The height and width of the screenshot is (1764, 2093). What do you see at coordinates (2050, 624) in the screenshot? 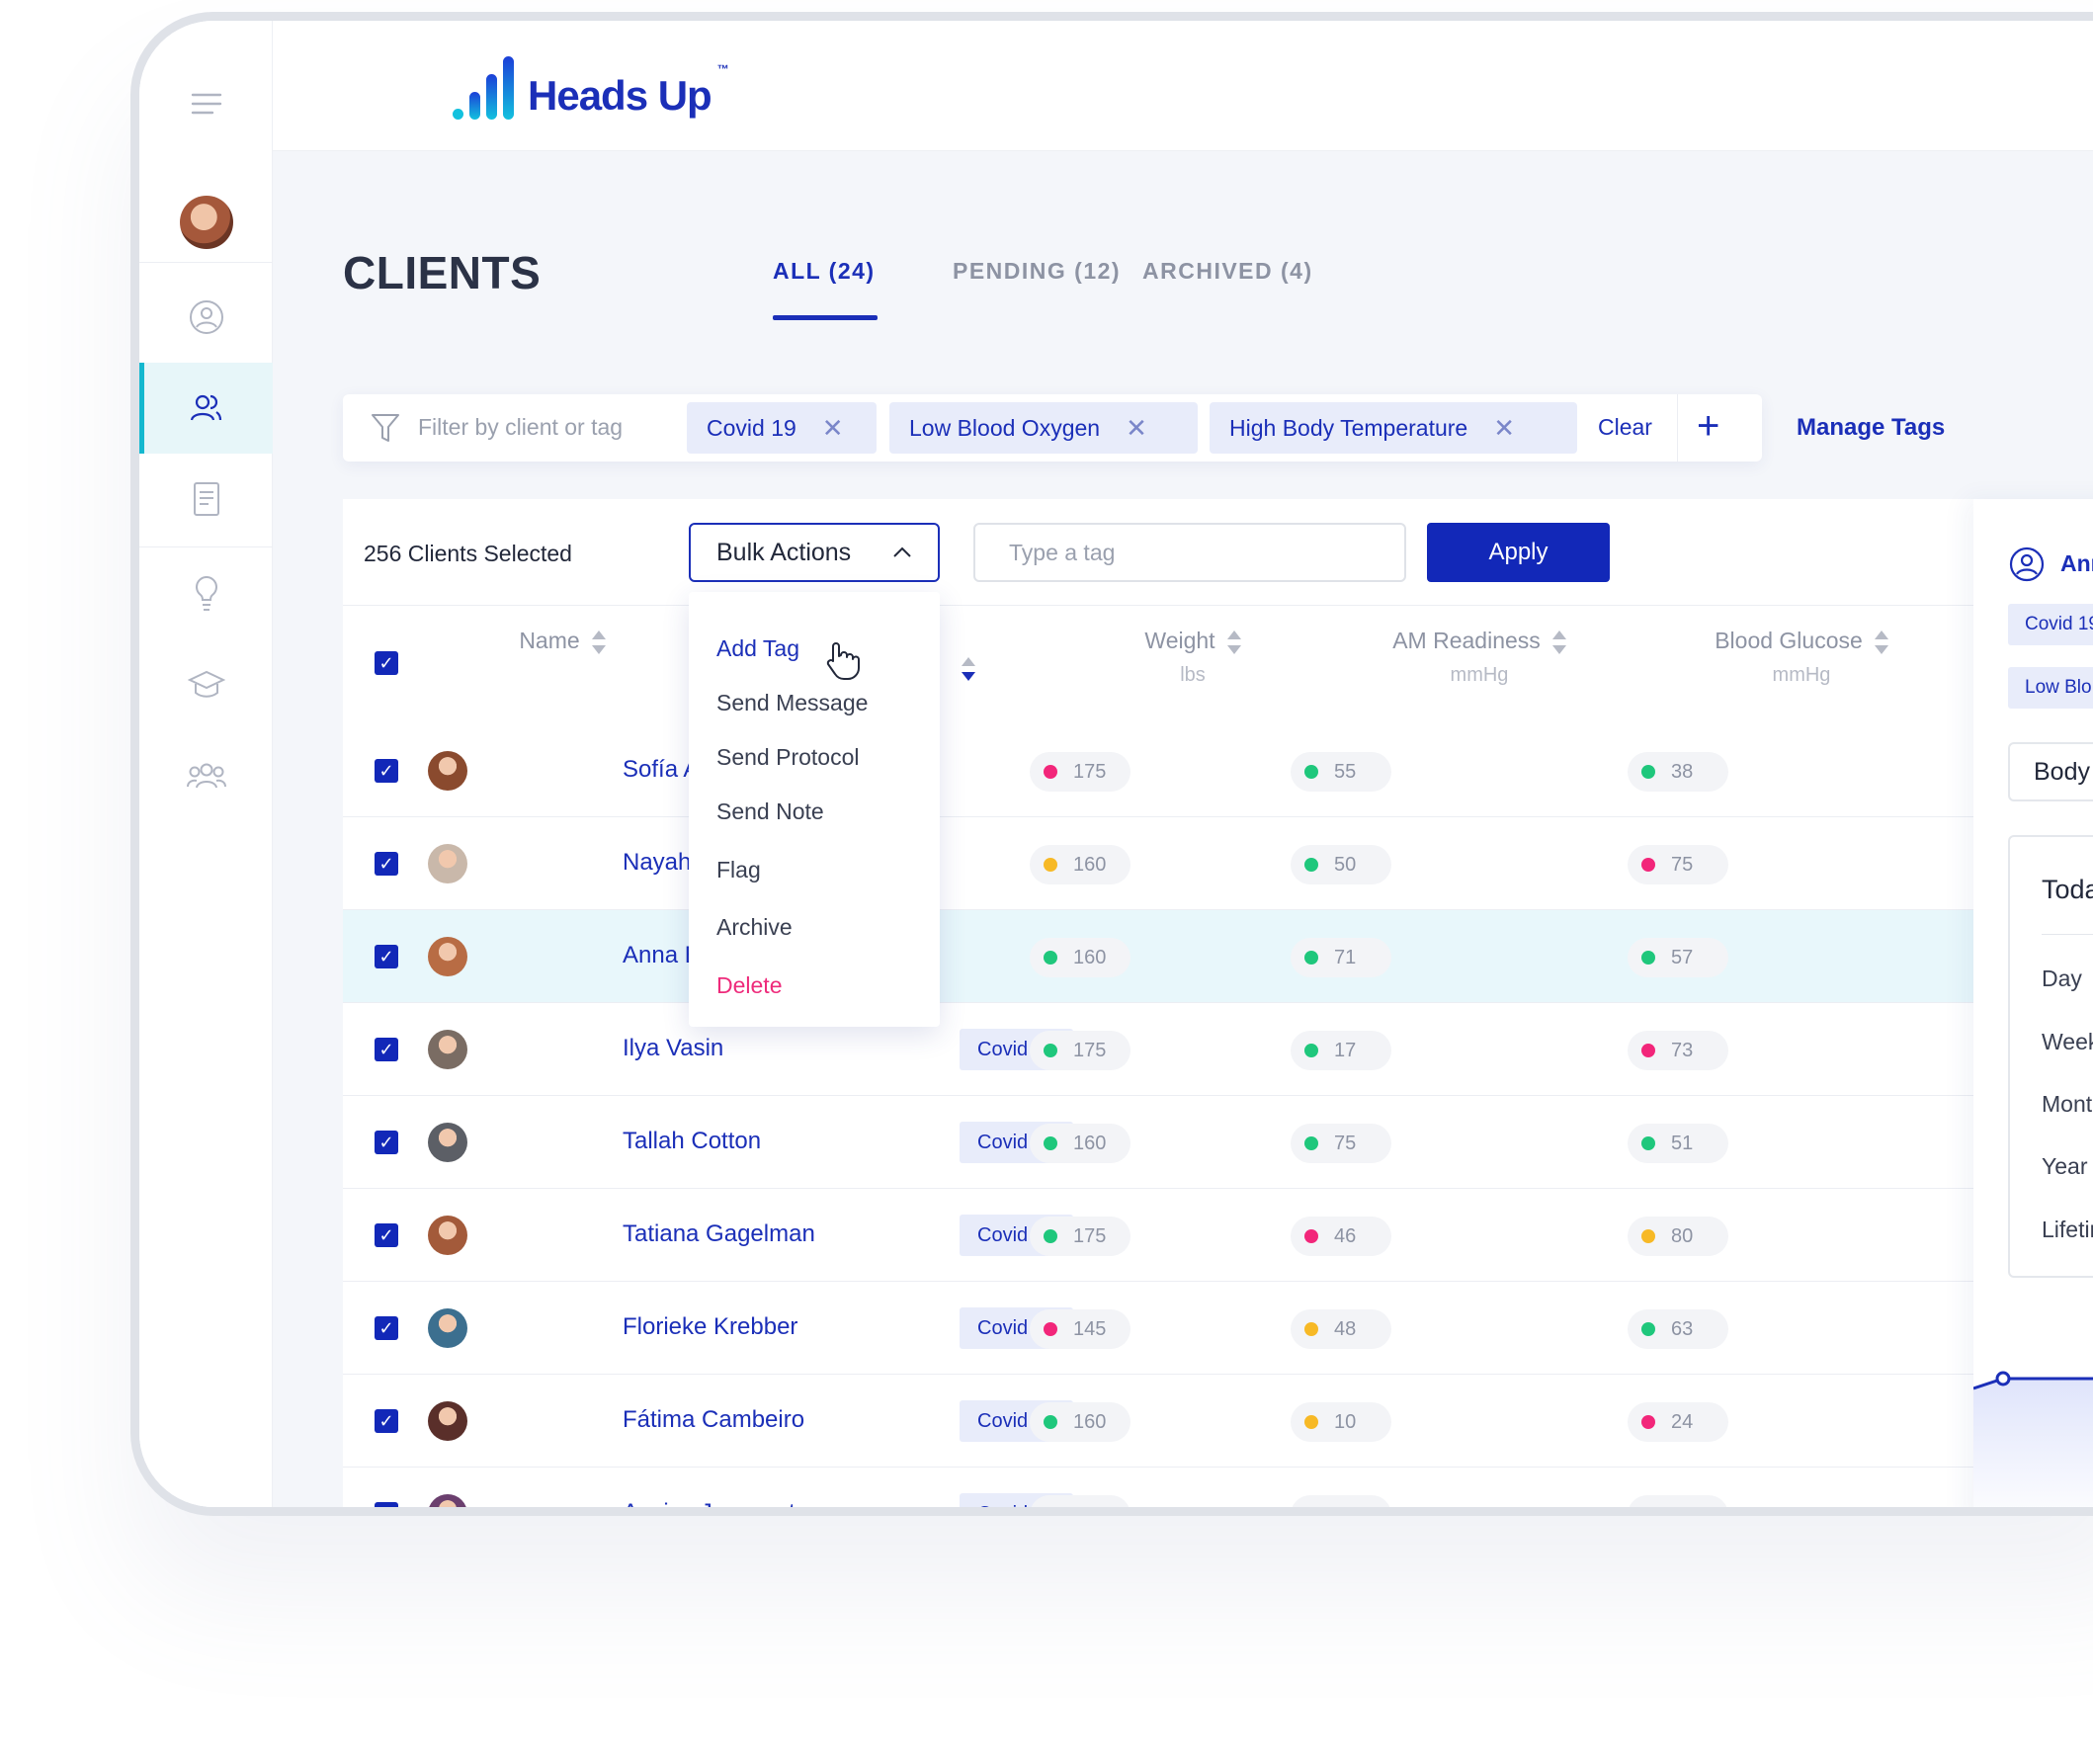
I see `panel-tag-chip: Covid 19` at bounding box center [2050, 624].